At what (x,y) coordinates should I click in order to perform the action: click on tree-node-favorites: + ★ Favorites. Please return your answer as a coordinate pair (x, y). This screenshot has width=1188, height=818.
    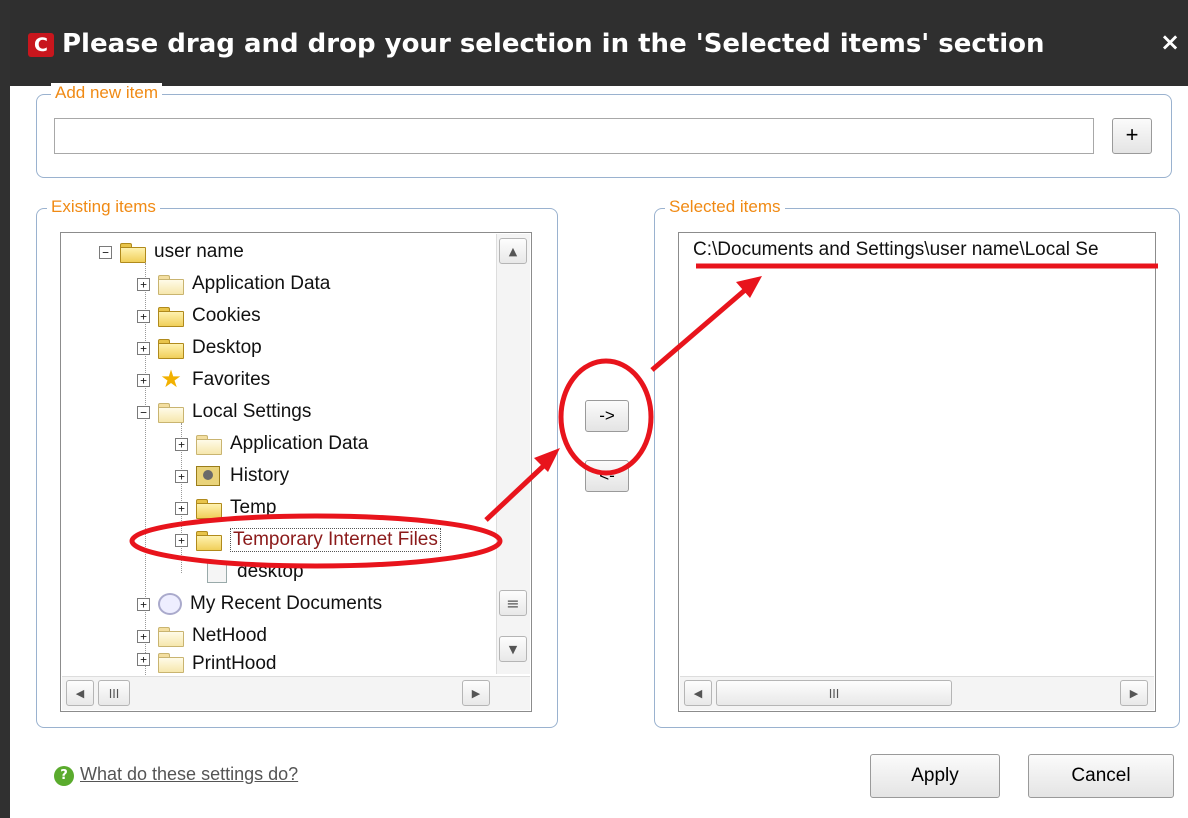
    Looking at the image, I should click on (203, 380).